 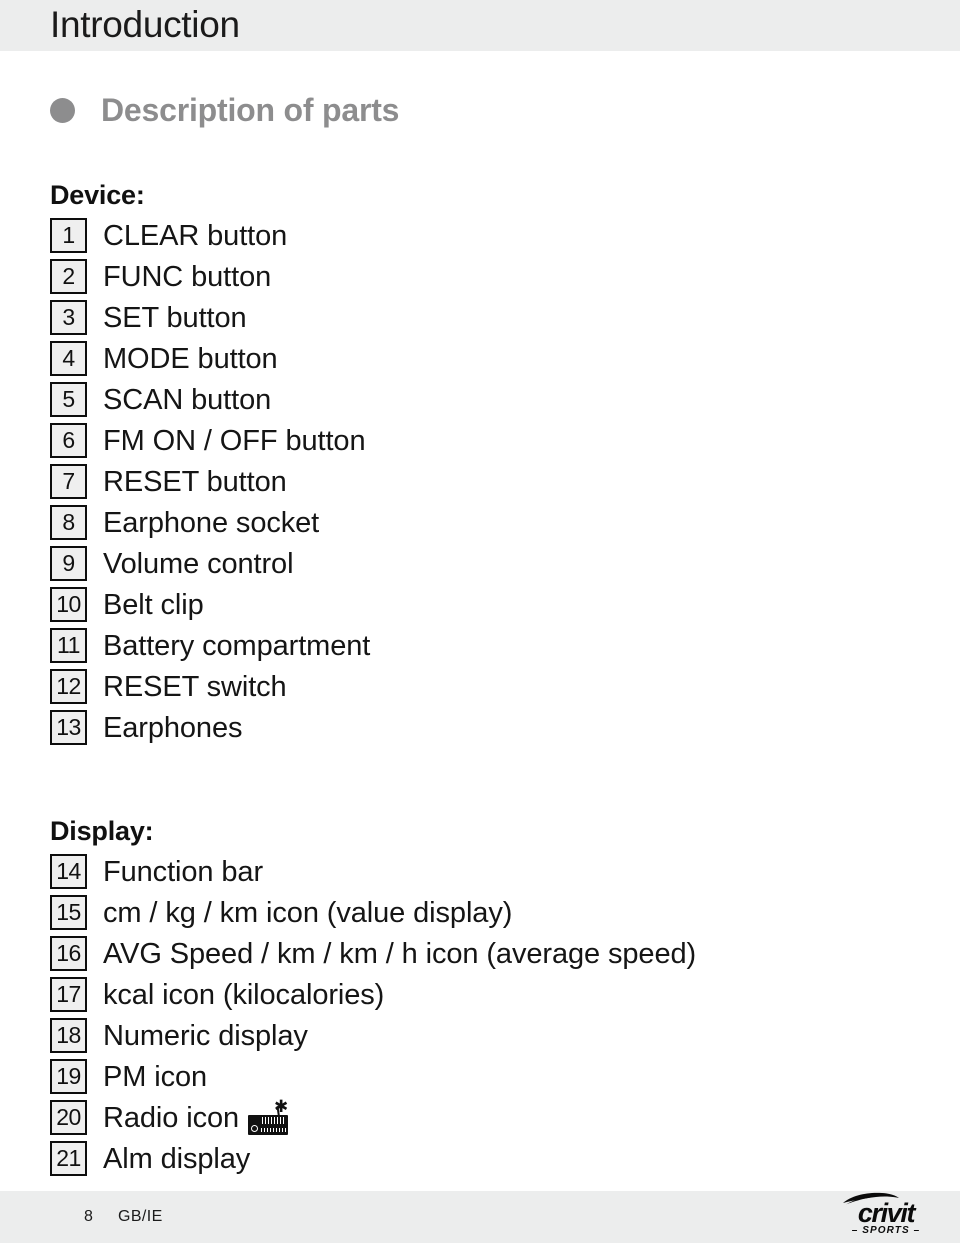 What do you see at coordinates (490, 1117) in the screenshot?
I see `list-item: 20 Radio icon ✱` at bounding box center [490, 1117].